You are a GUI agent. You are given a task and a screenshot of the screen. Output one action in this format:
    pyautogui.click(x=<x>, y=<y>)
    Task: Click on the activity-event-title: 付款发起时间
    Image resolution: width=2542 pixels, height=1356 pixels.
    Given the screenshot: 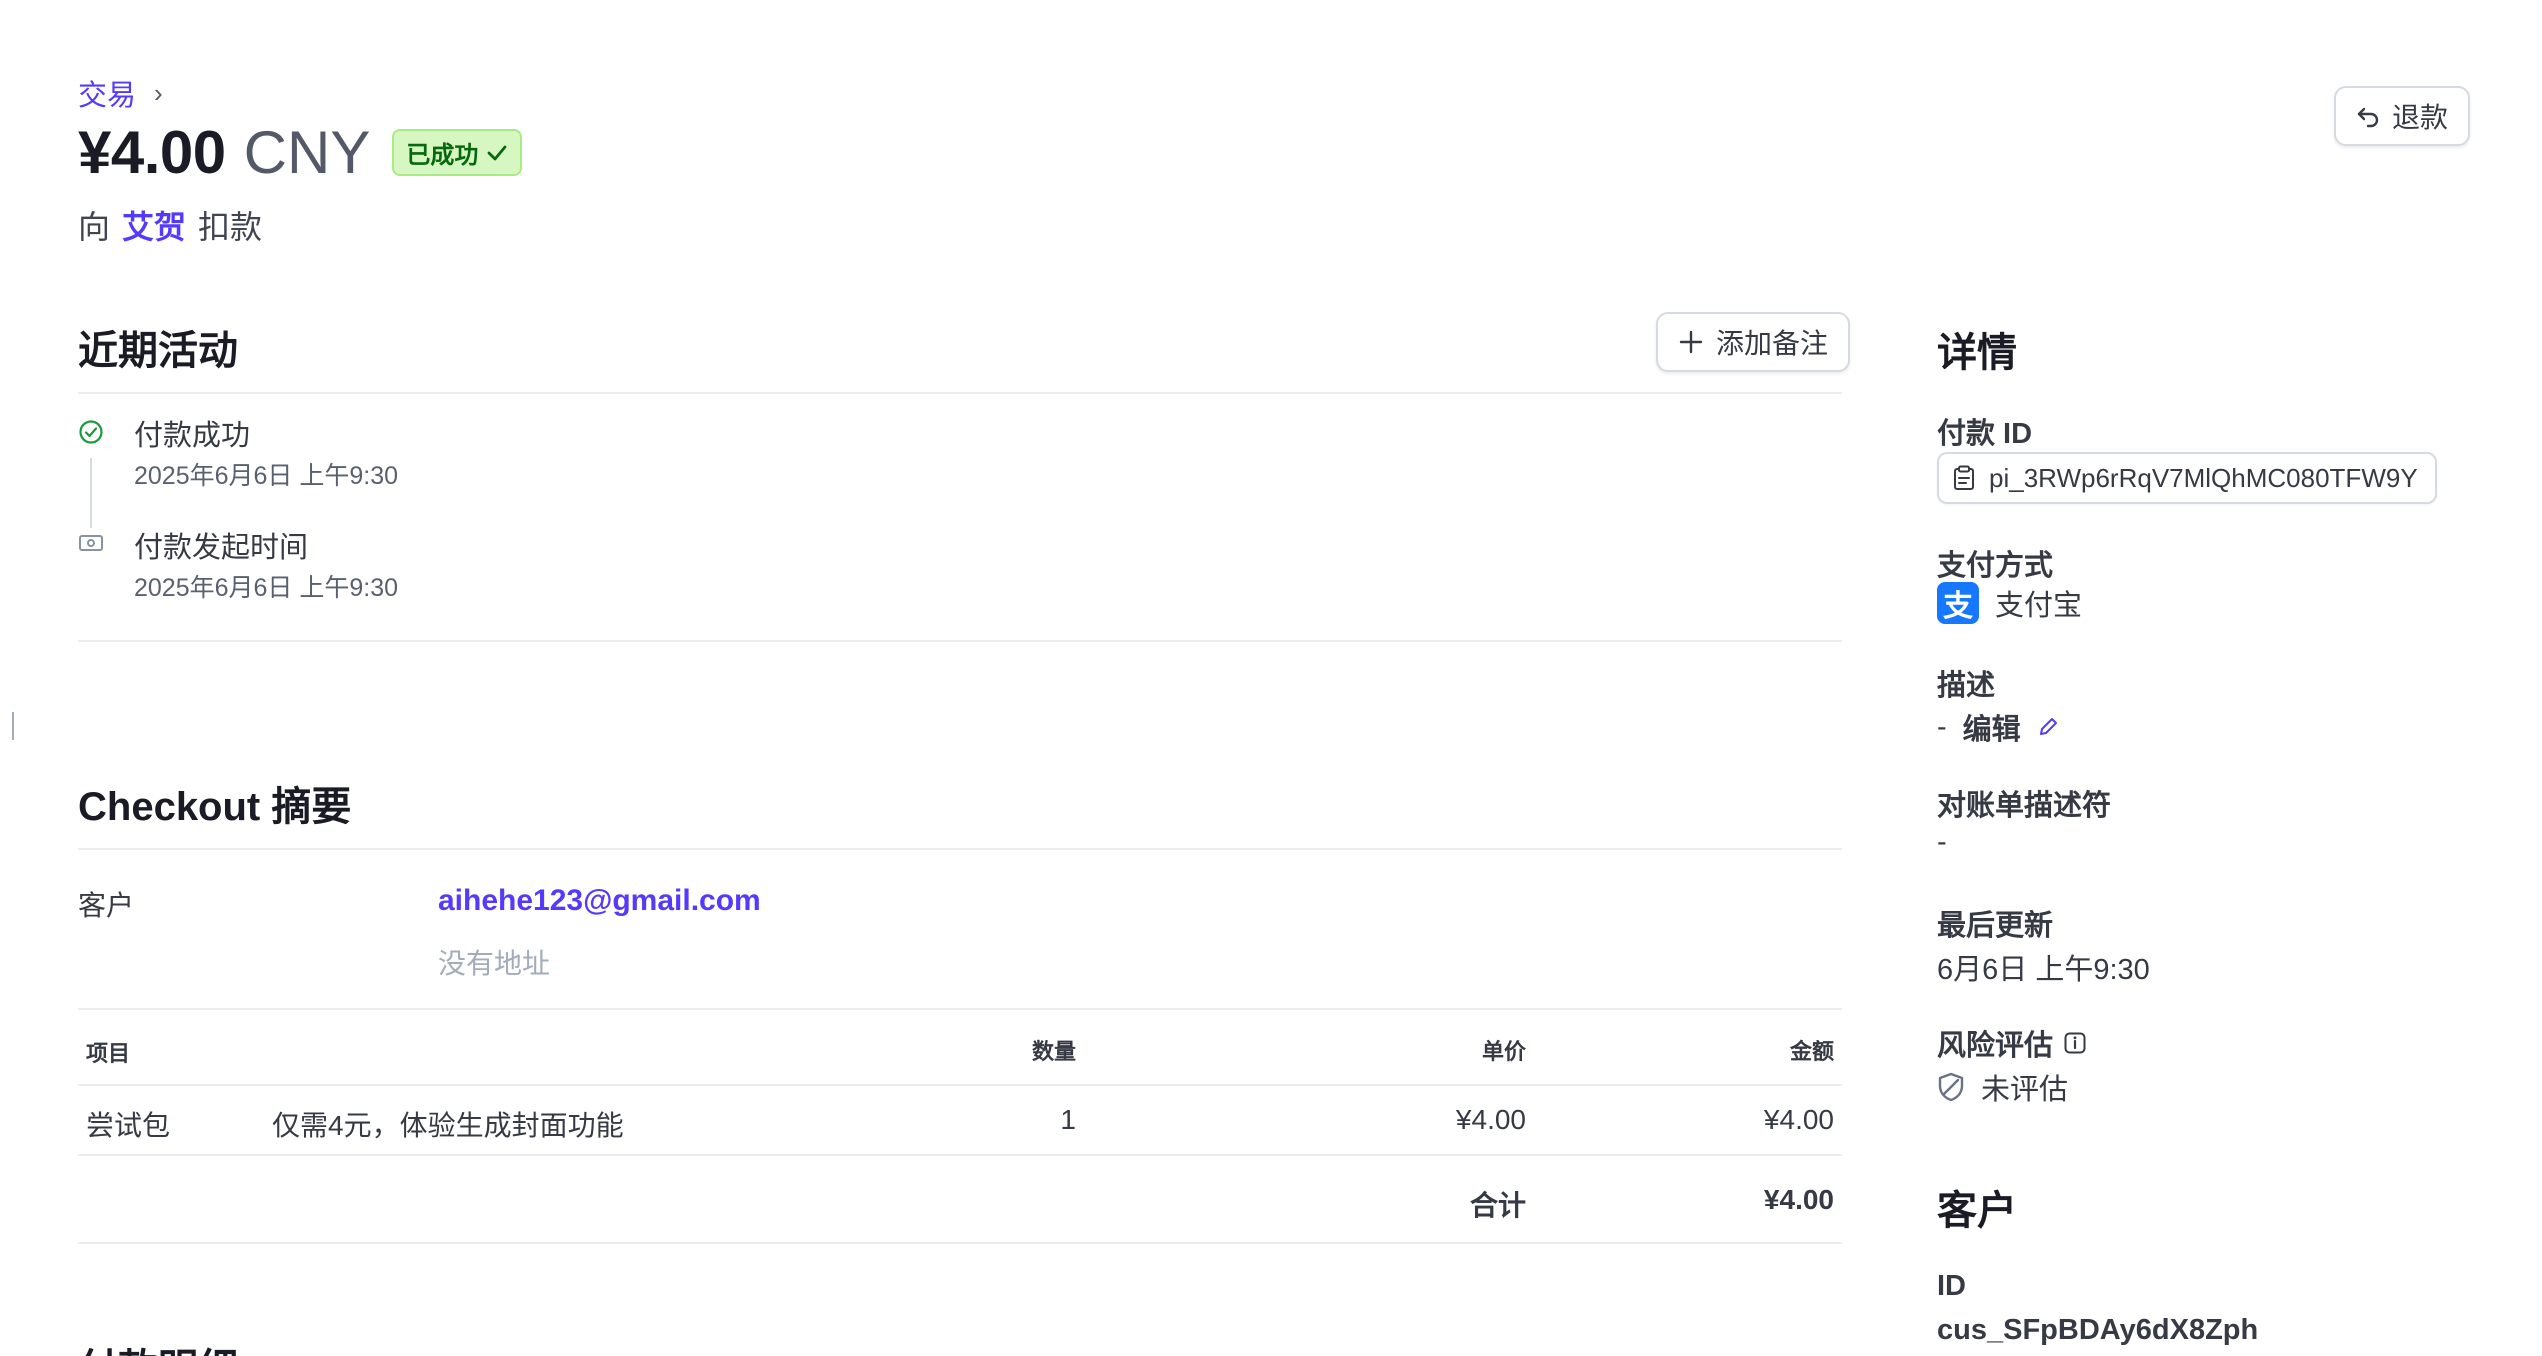 What is the action you would take?
    pyautogui.click(x=221, y=548)
    